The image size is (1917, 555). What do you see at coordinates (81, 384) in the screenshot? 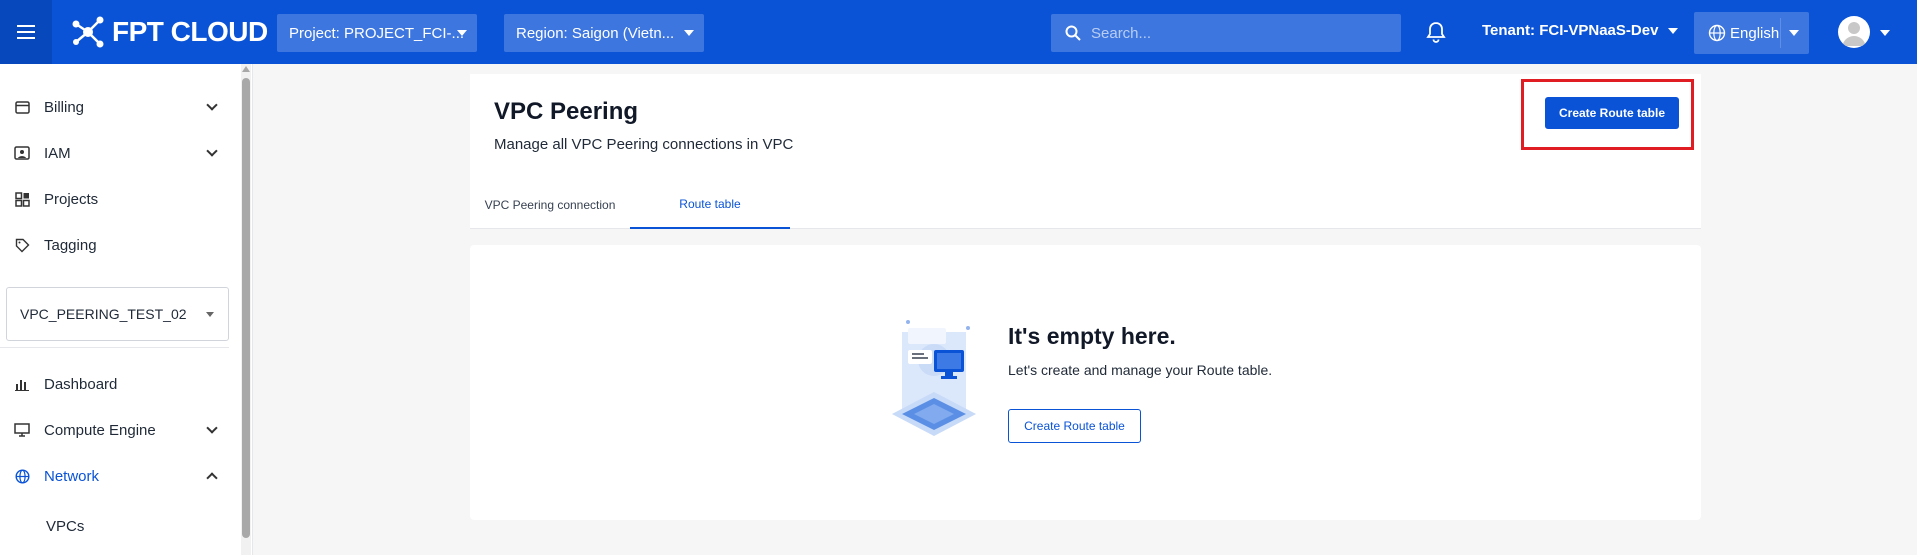
I see `sidebar-item-label: Dashboard` at bounding box center [81, 384].